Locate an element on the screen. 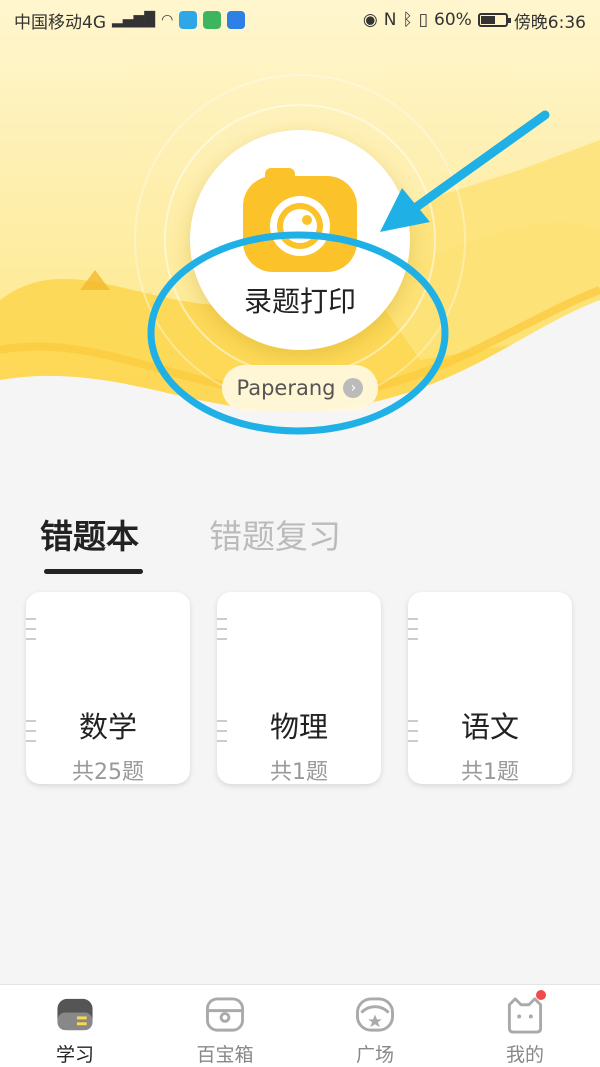 This screenshot has height=1067, width=600. nav-treasure-box-label: 百宝箱 is located at coordinates (225, 1055).